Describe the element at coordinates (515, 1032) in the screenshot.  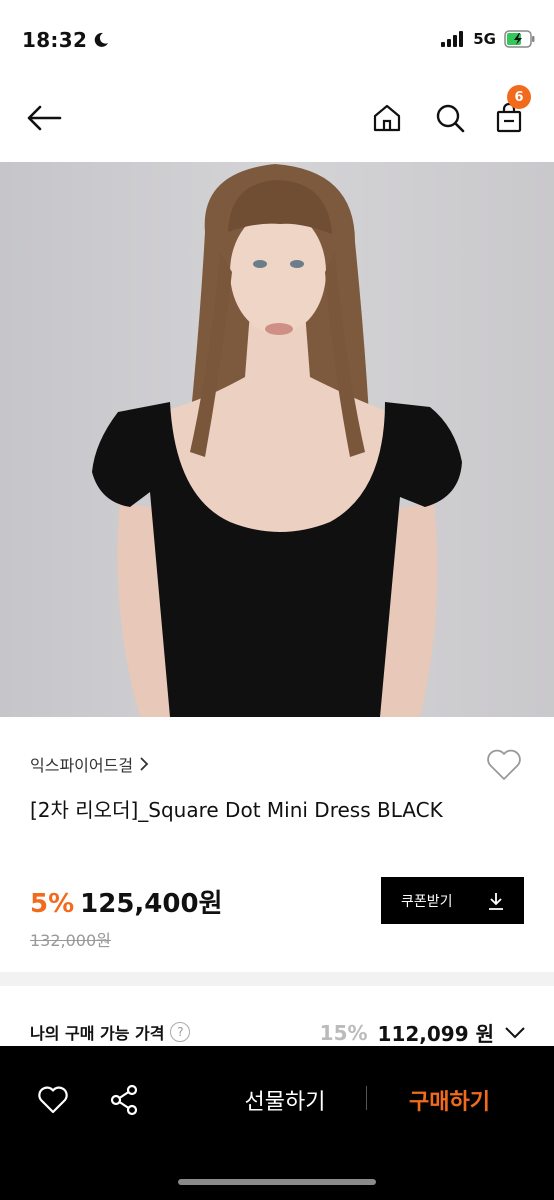
I see `chevron-down-icon` at that location.